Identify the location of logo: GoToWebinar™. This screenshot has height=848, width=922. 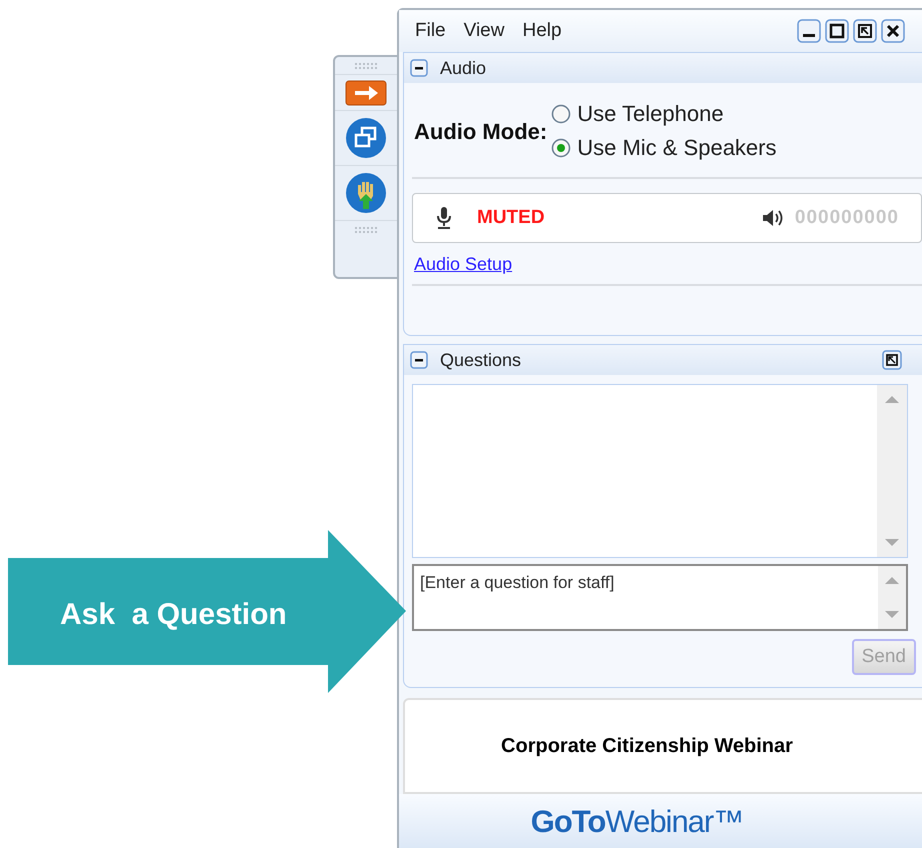
(637, 821).